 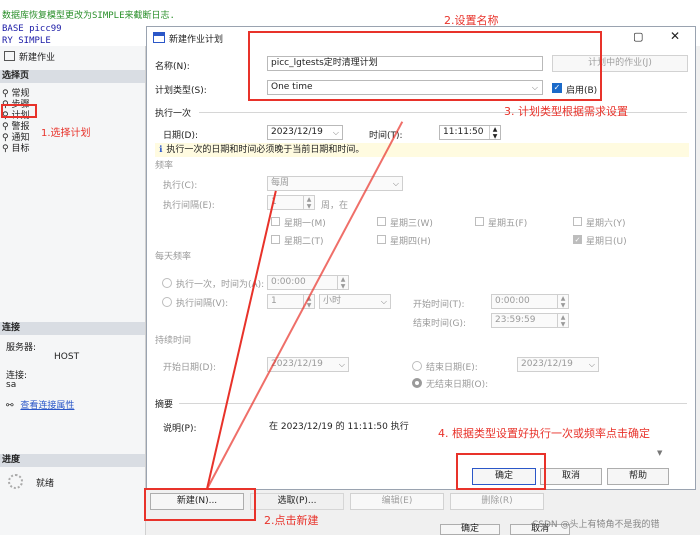 I want to click on progress-spinner-icon, so click(x=15, y=483).